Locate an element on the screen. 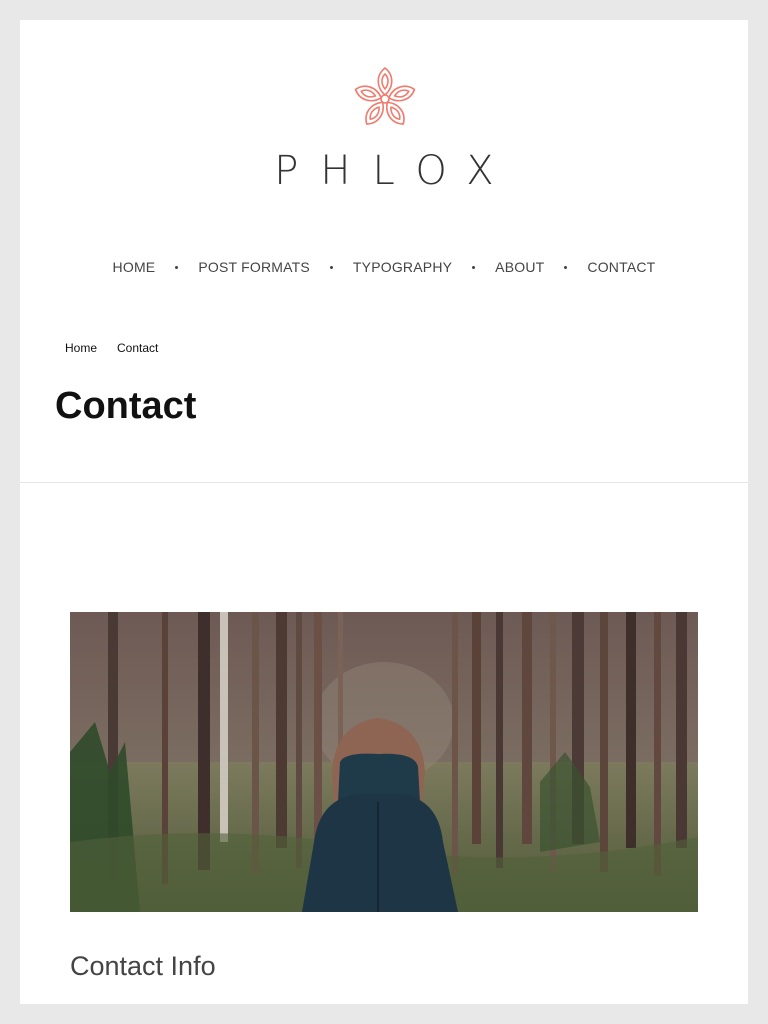 This screenshot has height=1024, width=768. breadcrumb: Home Contact is located at coordinates (111, 348).